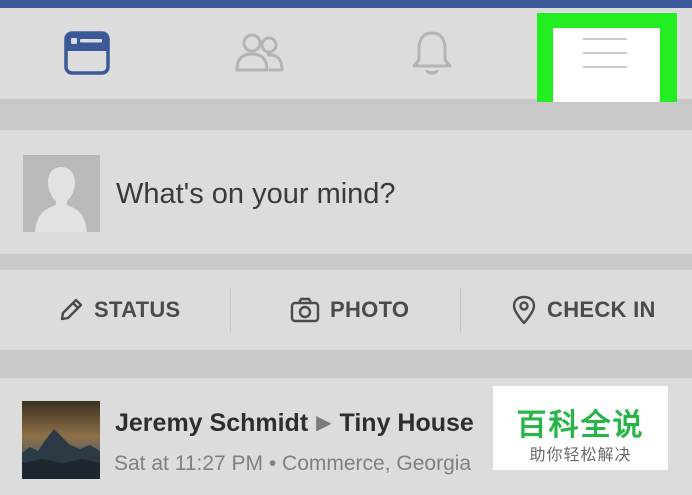 The height and width of the screenshot is (495, 692). I want to click on status-button: STATUS, so click(119, 310).